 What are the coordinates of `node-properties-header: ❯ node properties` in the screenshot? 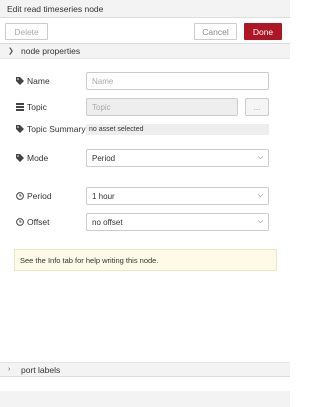 It's located at (145, 51).